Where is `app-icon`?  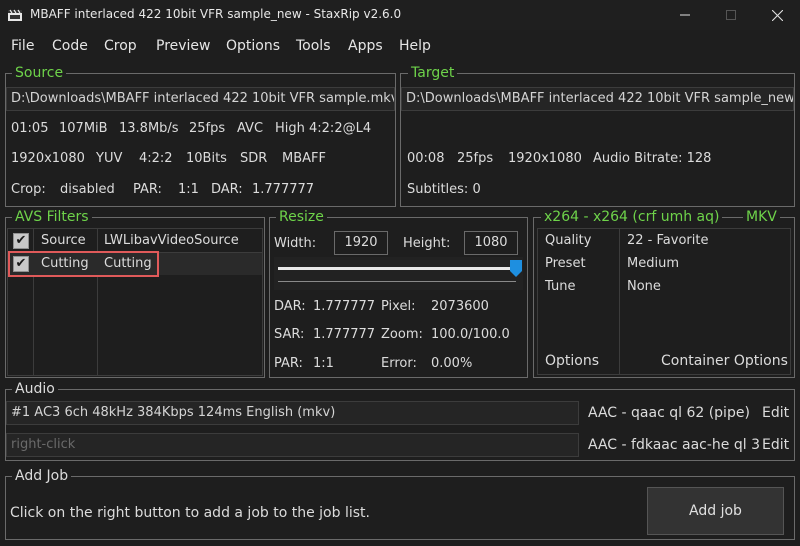 app-icon is located at coordinates (15, 15).